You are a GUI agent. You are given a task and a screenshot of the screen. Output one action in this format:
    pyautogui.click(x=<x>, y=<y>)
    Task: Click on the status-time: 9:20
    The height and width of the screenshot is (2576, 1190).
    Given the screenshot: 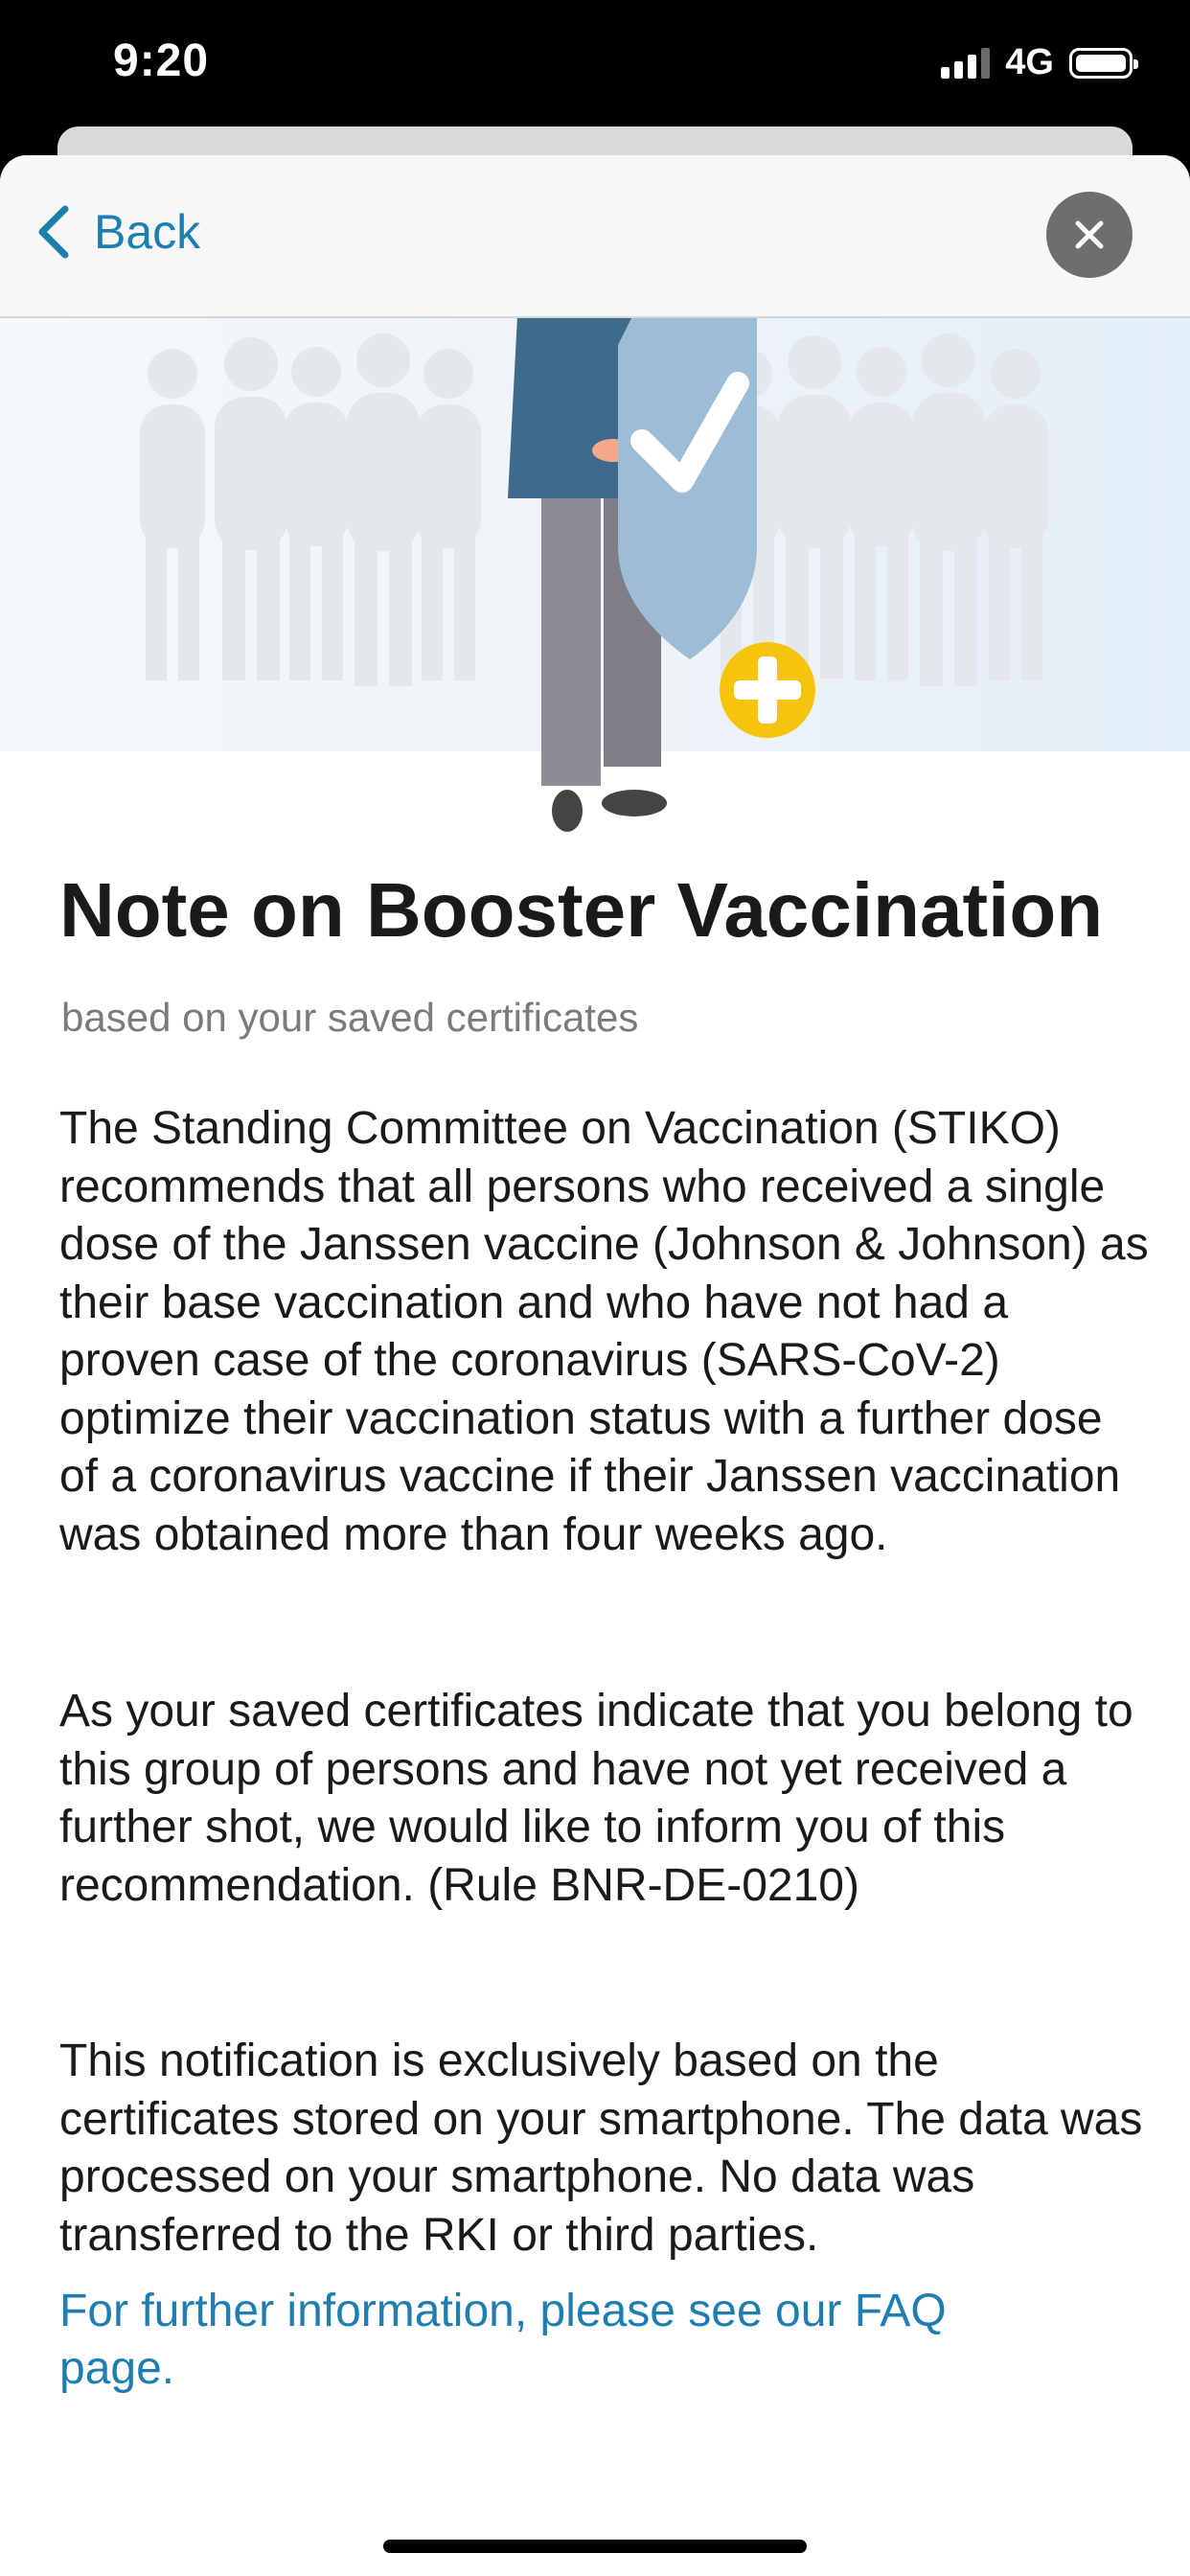 What is the action you would take?
    pyautogui.click(x=162, y=60)
    